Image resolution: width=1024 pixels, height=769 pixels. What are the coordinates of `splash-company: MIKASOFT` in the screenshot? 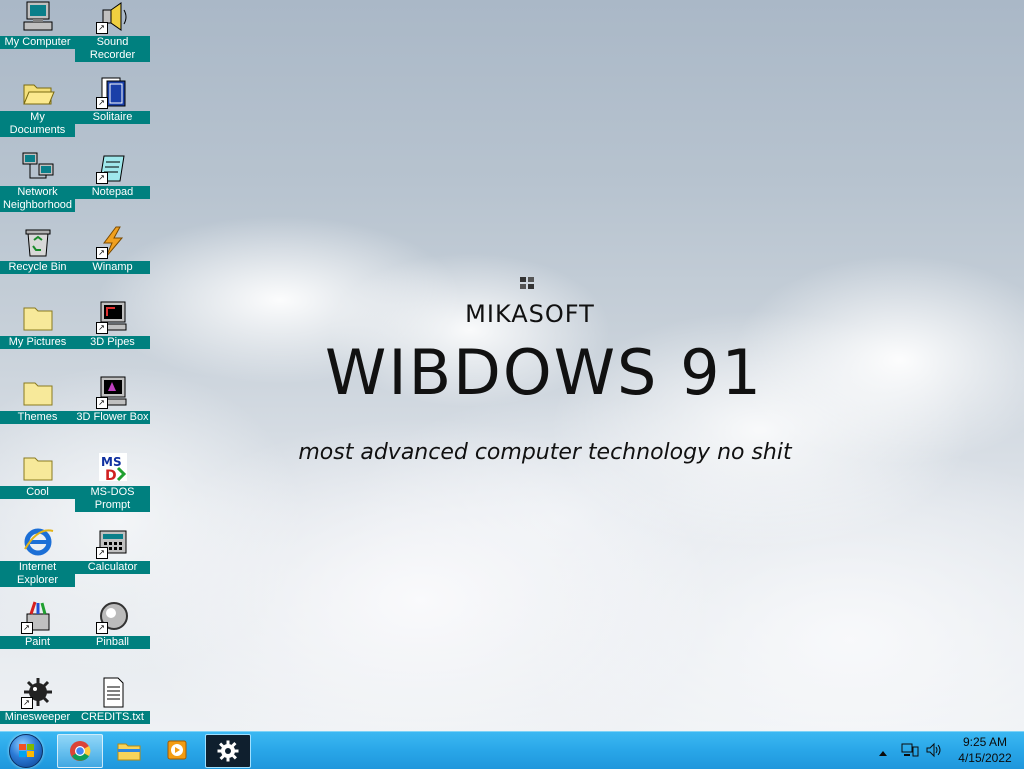 It's located at (530, 314).